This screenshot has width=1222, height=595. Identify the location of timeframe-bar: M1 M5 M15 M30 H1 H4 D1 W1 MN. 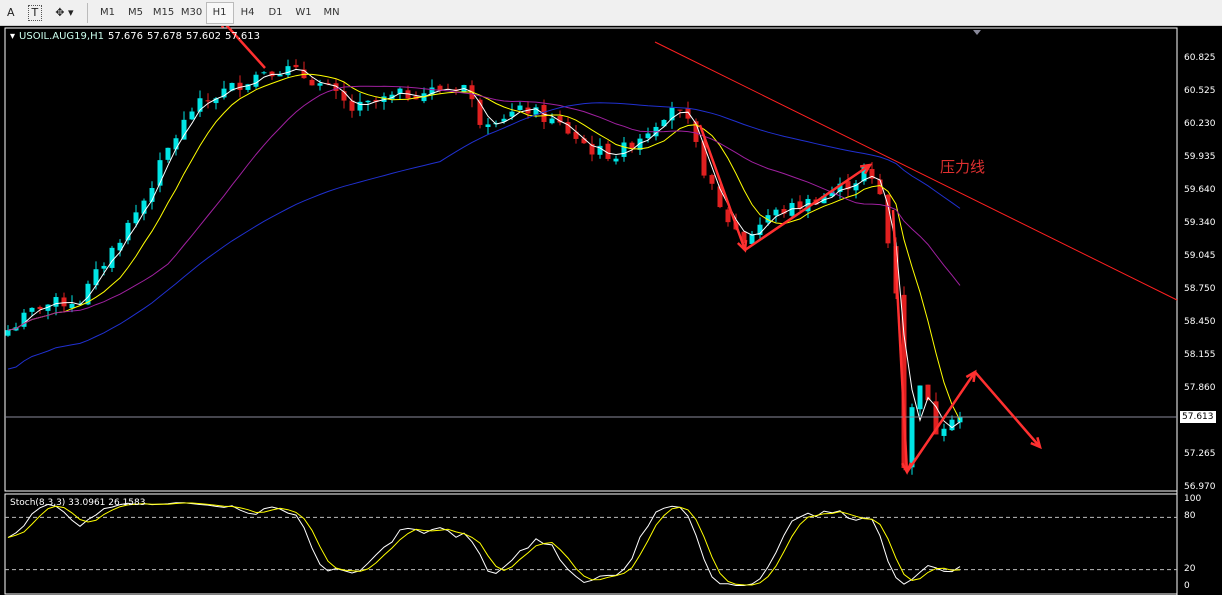
(220, 12).